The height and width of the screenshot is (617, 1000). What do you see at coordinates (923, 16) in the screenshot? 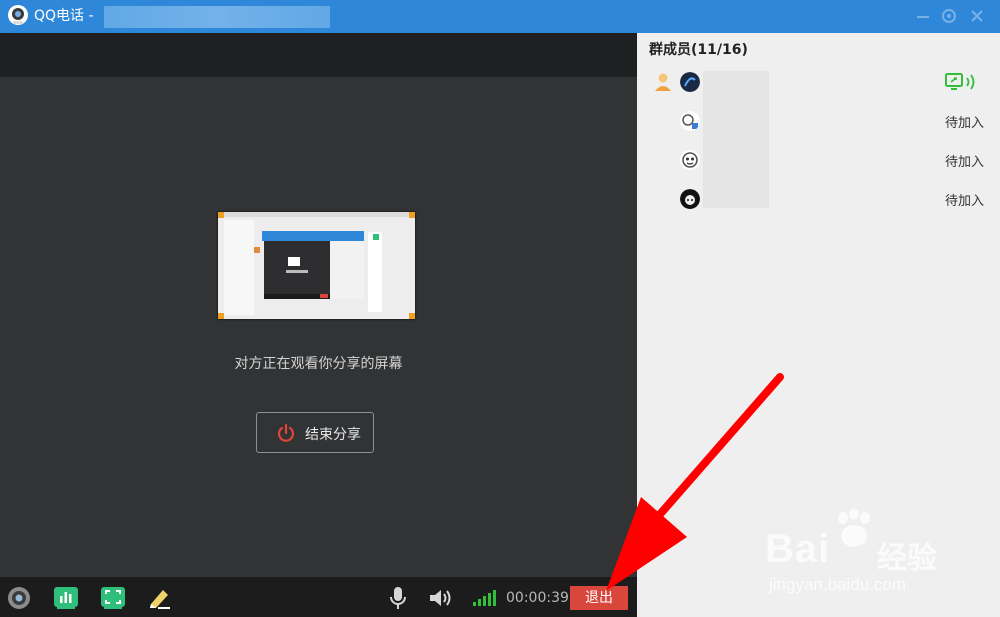
I see `minimize-icon` at bounding box center [923, 16].